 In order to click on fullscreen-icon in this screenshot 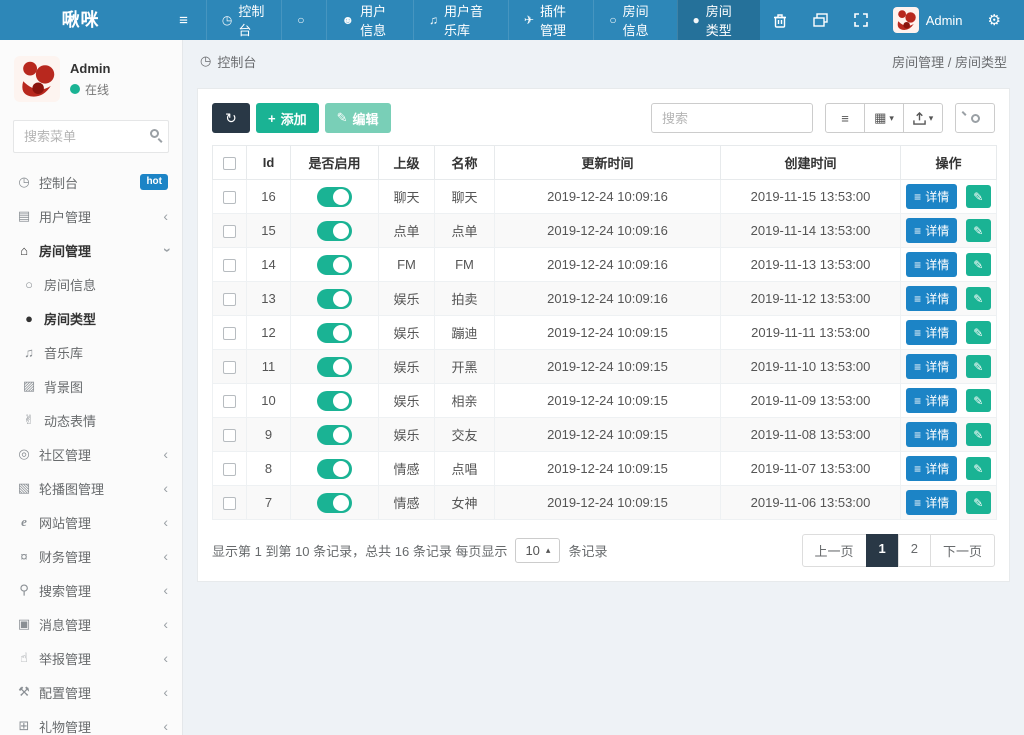, I will do `click(861, 20)`.